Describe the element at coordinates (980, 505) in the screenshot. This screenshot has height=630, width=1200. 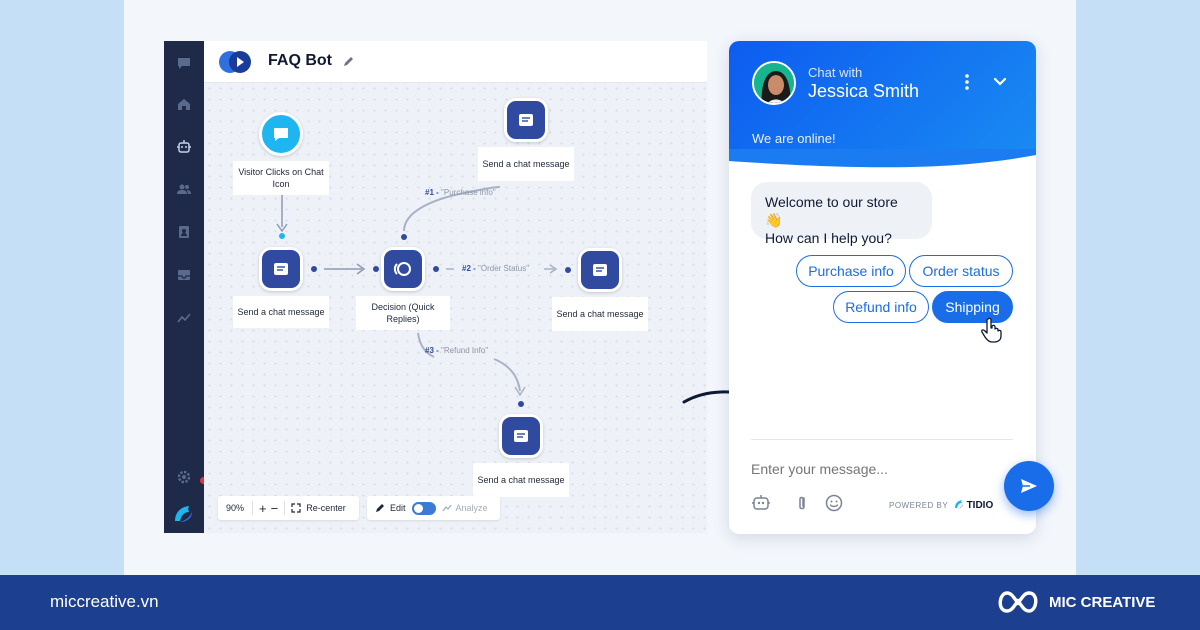
I see `powered-by-brand: TIDIO` at that location.